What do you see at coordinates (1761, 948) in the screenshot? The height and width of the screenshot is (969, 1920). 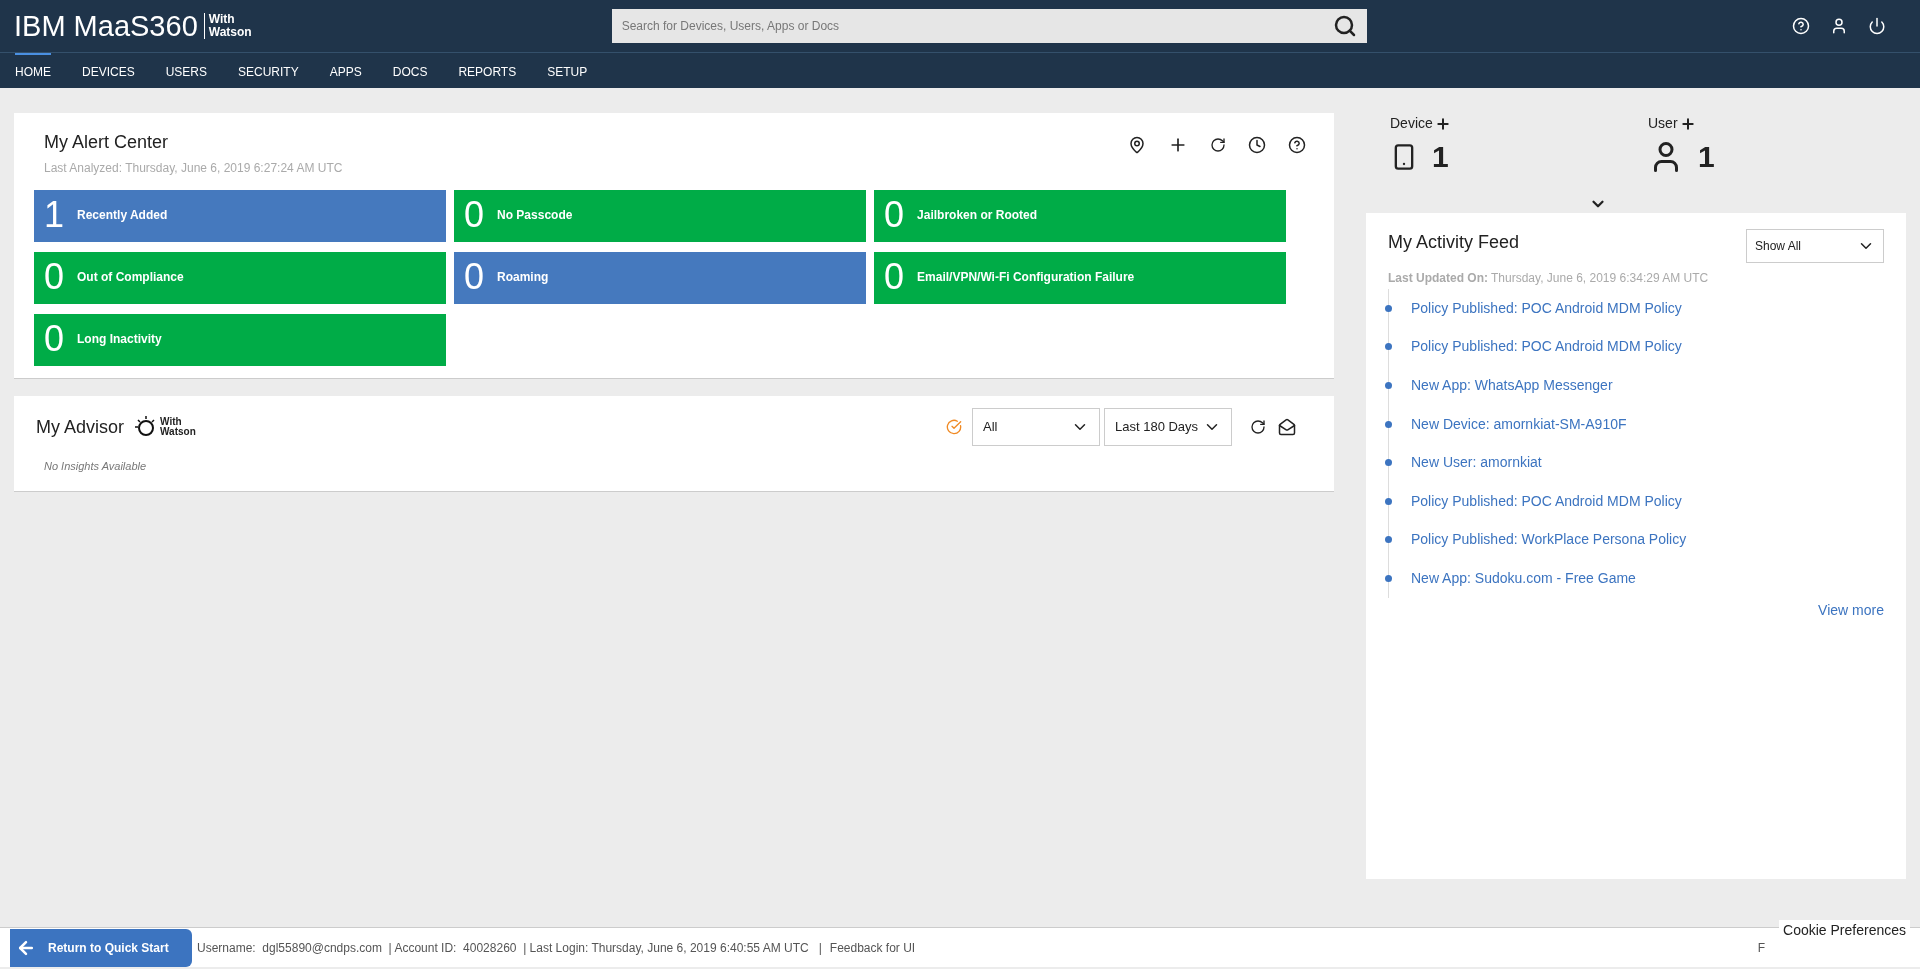 I see `truncated-text: F` at bounding box center [1761, 948].